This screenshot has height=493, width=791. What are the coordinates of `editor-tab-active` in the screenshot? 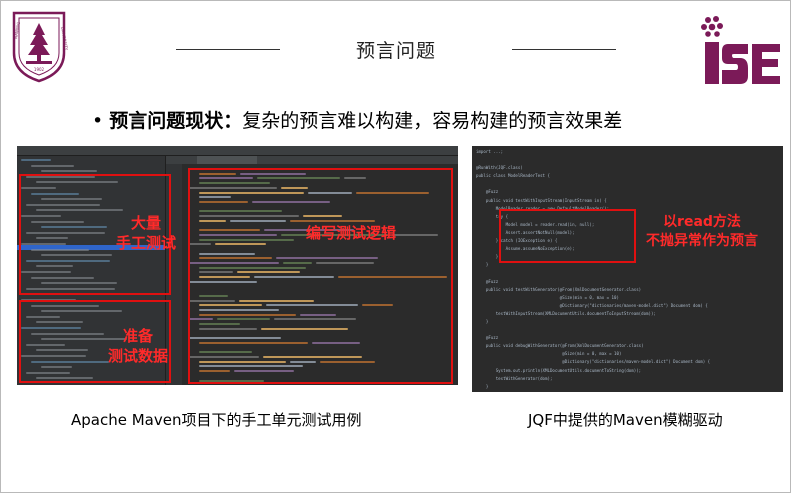 It's located at (227, 160).